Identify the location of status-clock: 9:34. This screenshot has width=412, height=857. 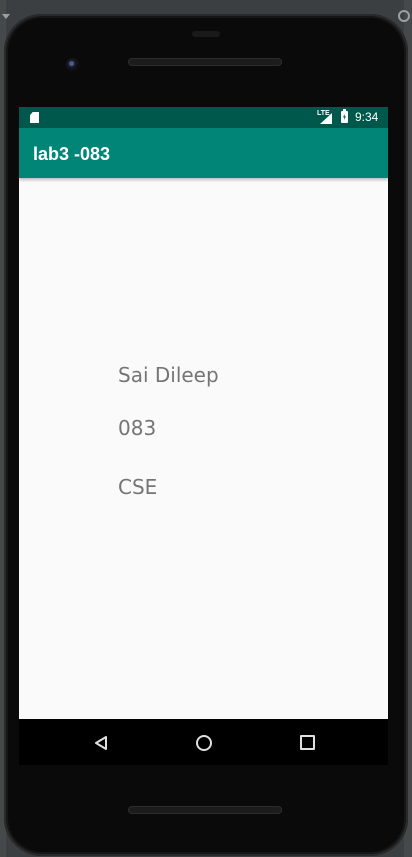
(367, 117).